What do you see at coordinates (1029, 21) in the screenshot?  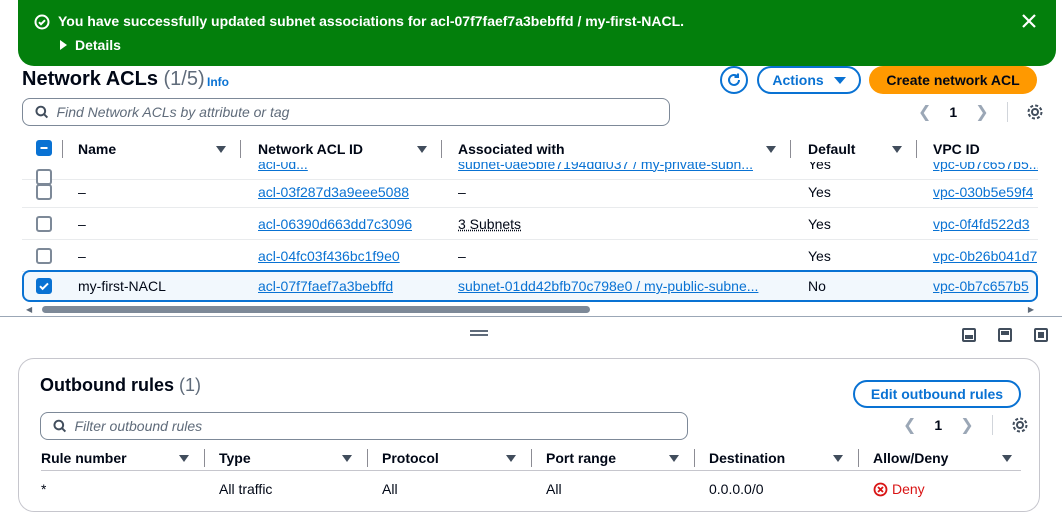 I see `close-icon` at bounding box center [1029, 21].